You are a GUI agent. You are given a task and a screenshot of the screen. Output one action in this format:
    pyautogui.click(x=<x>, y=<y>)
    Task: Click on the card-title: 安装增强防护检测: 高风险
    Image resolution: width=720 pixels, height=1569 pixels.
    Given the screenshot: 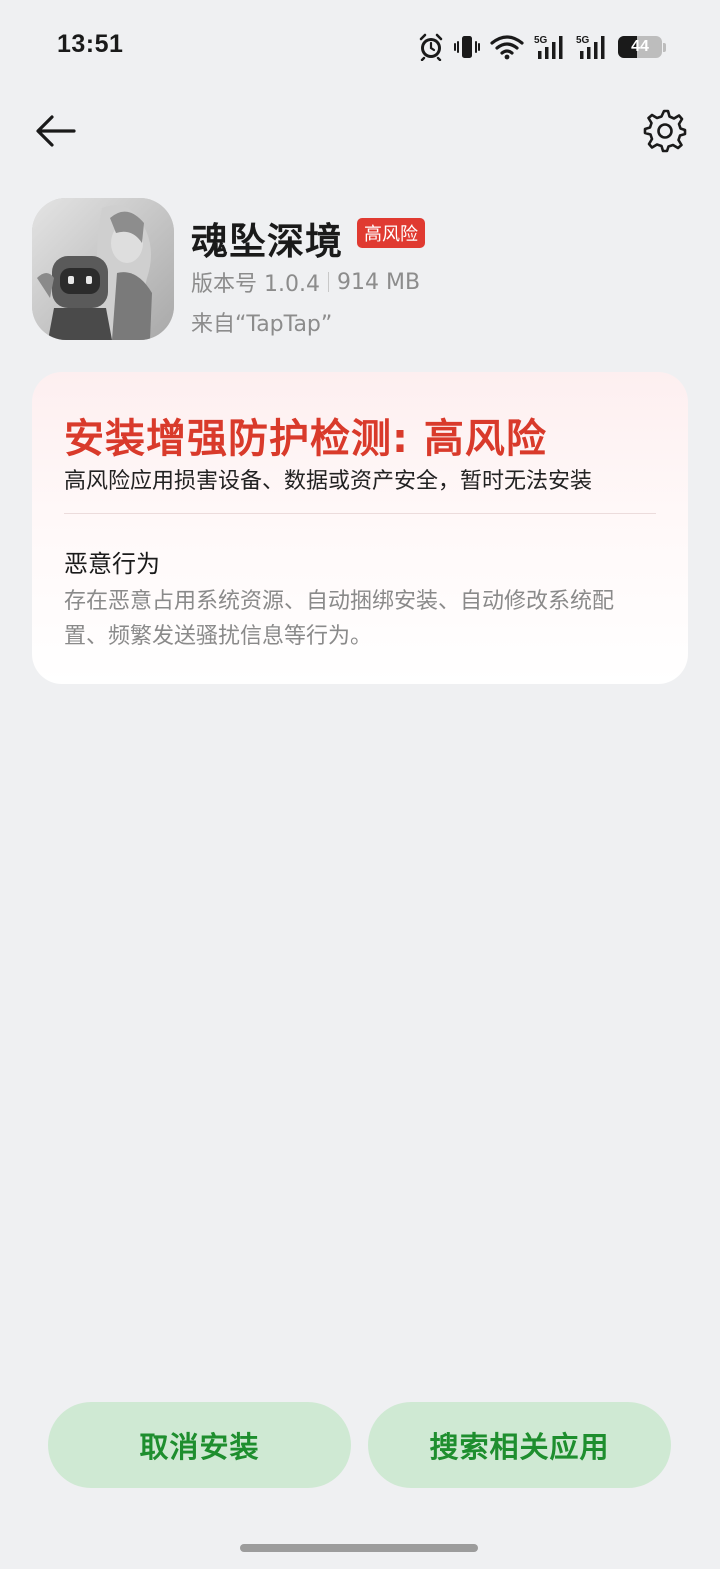 What is the action you would take?
    pyautogui.click(x=305, y=439)
    